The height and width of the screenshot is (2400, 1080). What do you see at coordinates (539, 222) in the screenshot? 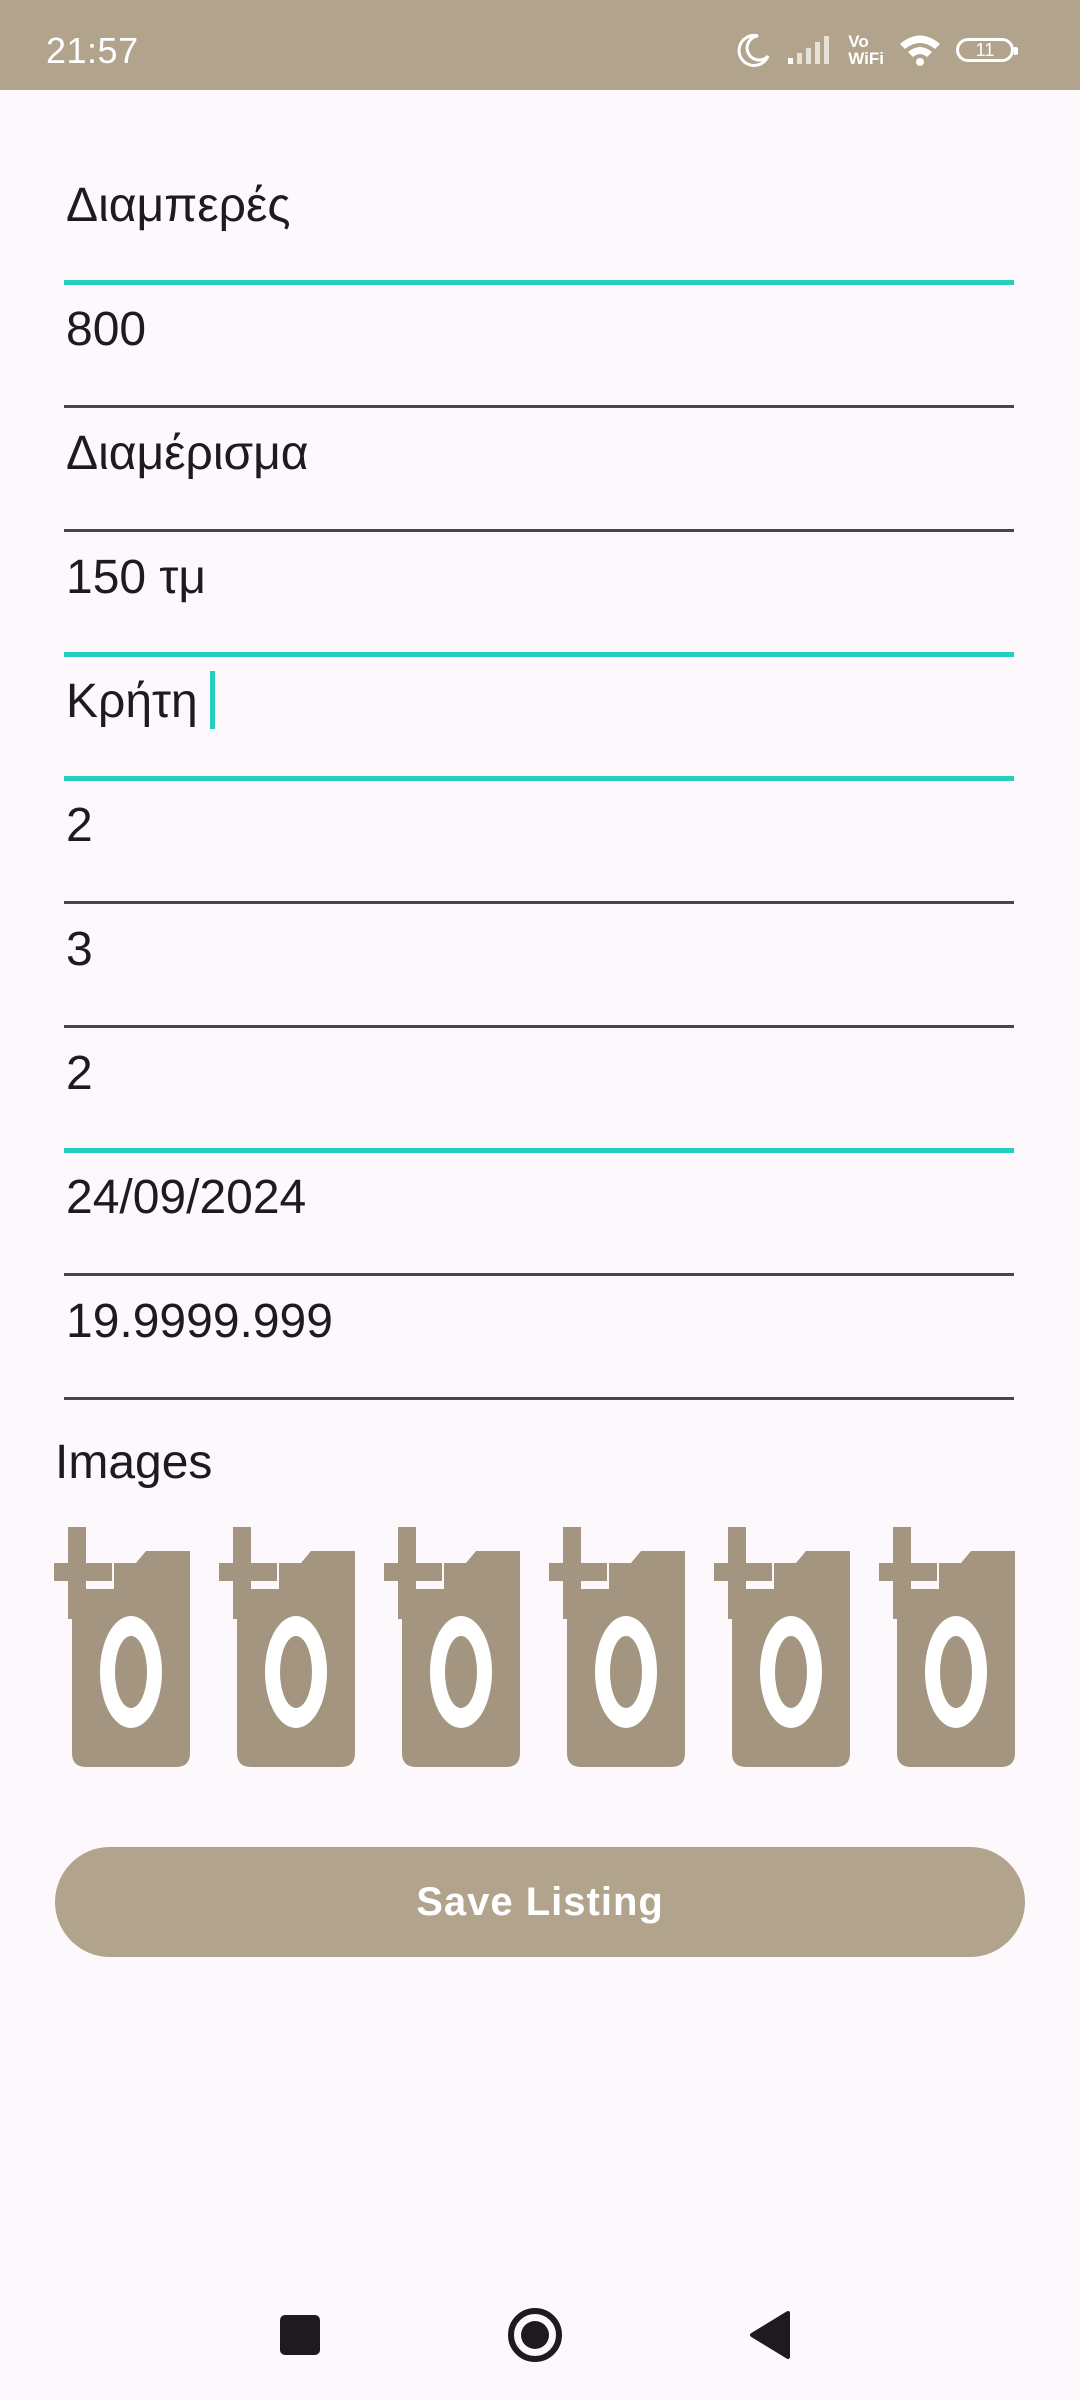
I see `field-description: Διαμπερές` at bounding box center [539, 222].